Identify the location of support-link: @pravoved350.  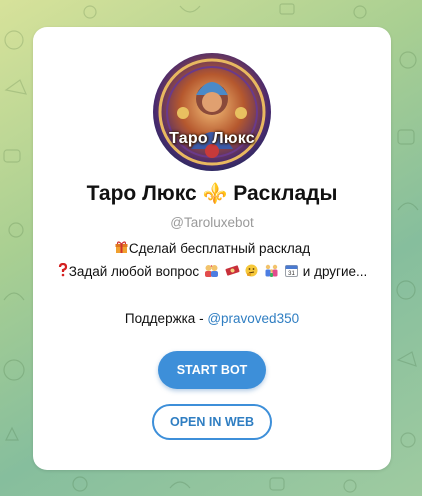
(253, 318).